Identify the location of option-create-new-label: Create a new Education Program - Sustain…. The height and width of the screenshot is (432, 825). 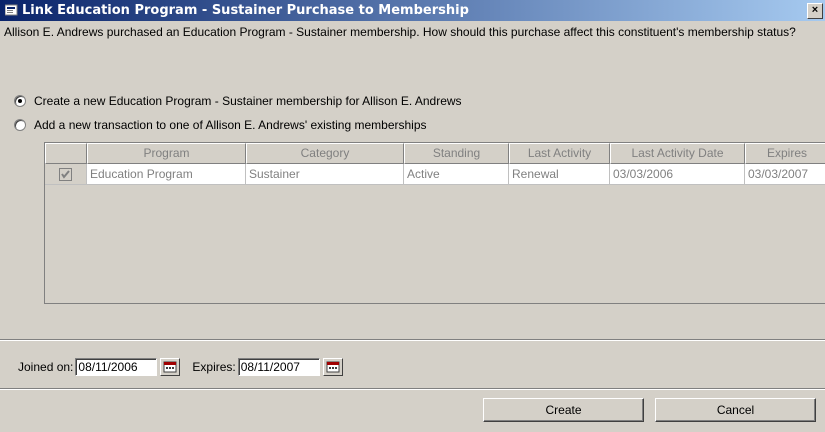
(248, 101).